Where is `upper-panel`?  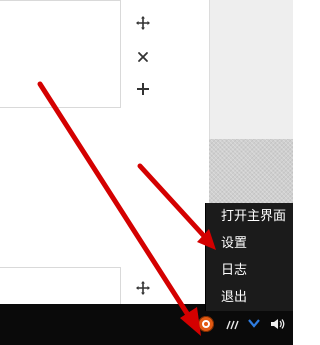
upper-panel is located at coordinates (60, 54).